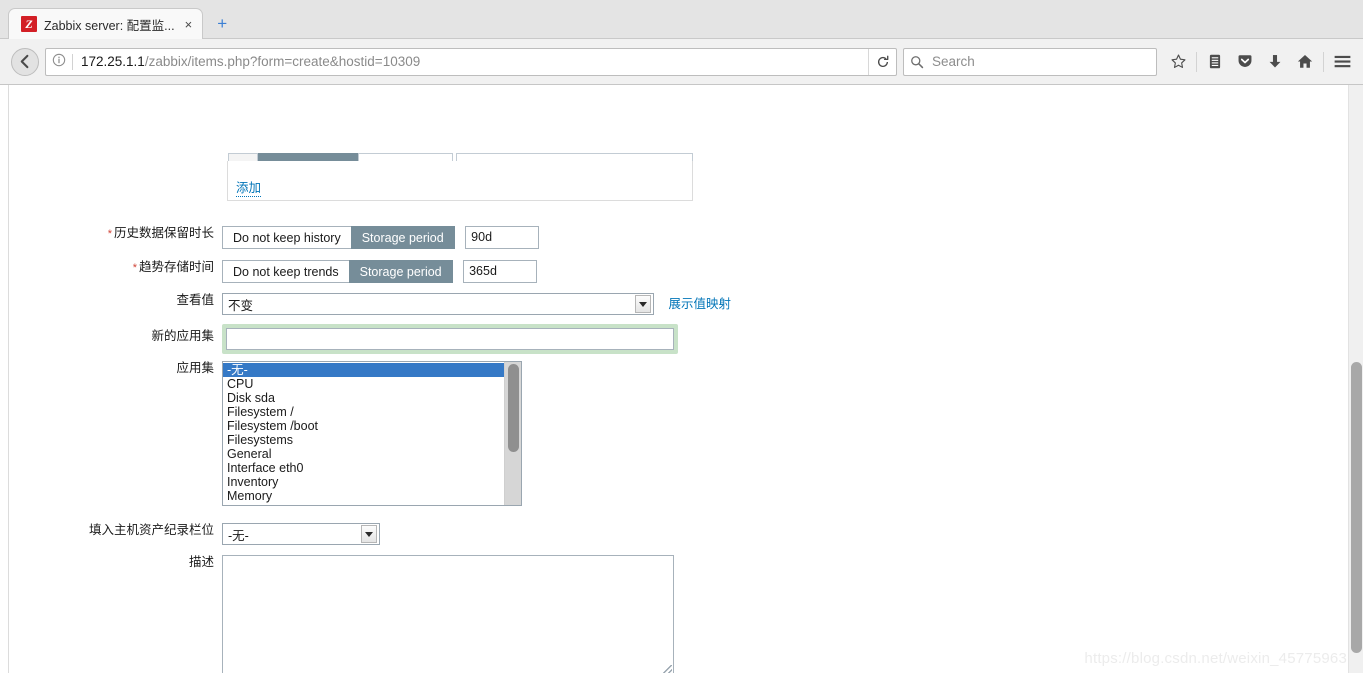 The image size is (1363, 673). What do you see at coordinates (1305, 62) in the screenshot?
I see `home-icon` at bounding box center [1305, 62].